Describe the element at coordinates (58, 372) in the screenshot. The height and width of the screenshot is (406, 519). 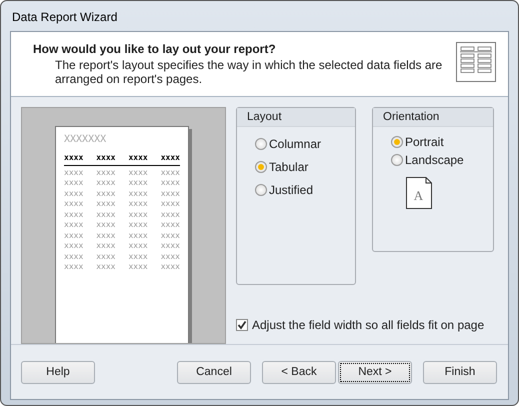
I see `wizard-button: Help` at that location.